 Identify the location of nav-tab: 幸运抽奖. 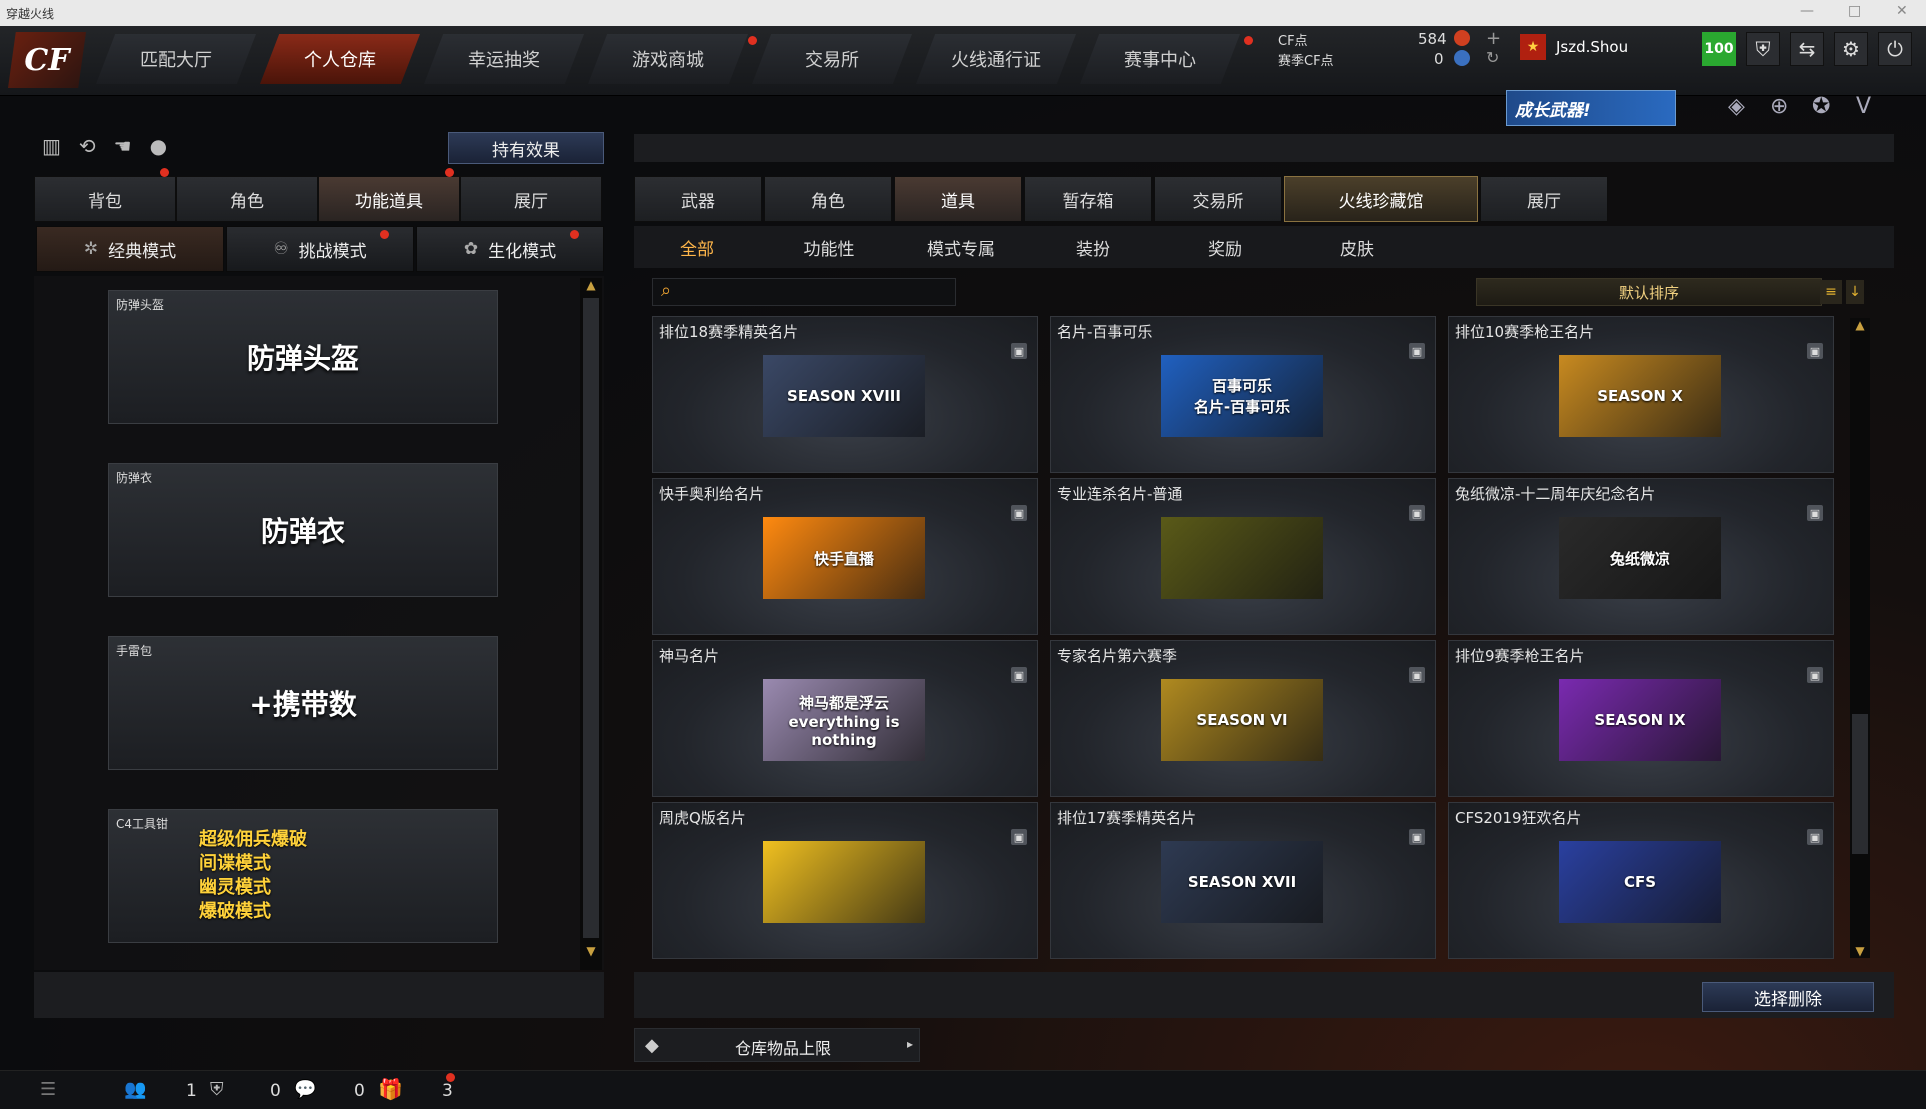
(504, 59).